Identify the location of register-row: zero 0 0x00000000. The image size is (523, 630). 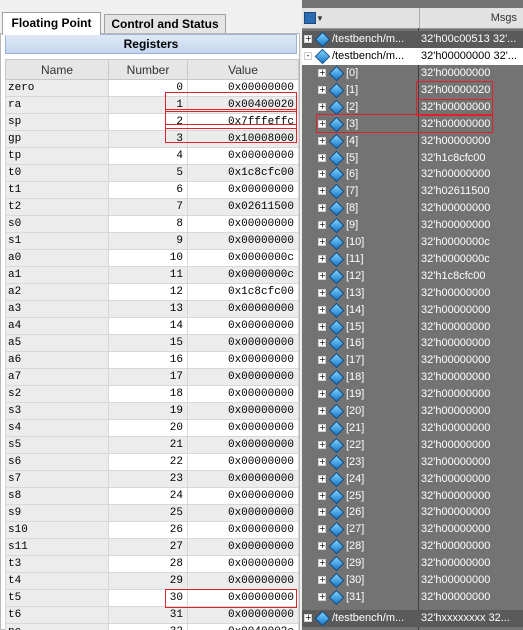
(152, 88).